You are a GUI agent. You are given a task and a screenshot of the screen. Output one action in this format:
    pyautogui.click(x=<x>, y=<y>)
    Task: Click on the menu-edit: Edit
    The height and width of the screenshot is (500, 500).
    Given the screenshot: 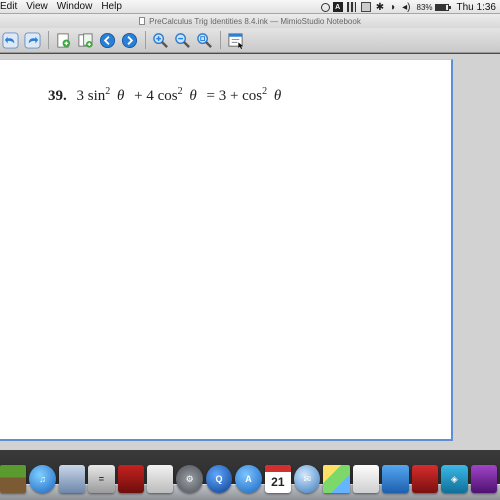 What is the action you would take?
    pyautogui.click(x=13, y=7)
    